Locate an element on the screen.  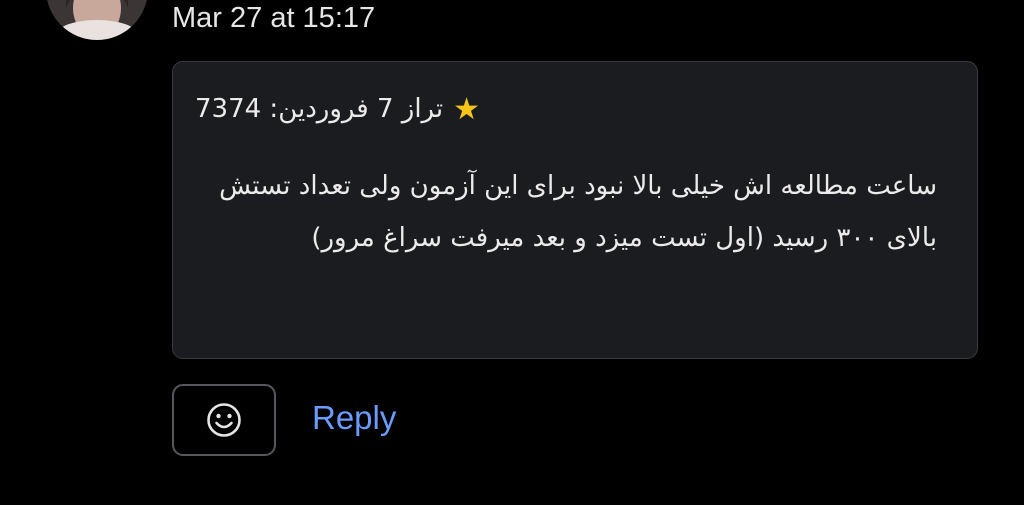
avatar-image is located at coordinates (97, 20).